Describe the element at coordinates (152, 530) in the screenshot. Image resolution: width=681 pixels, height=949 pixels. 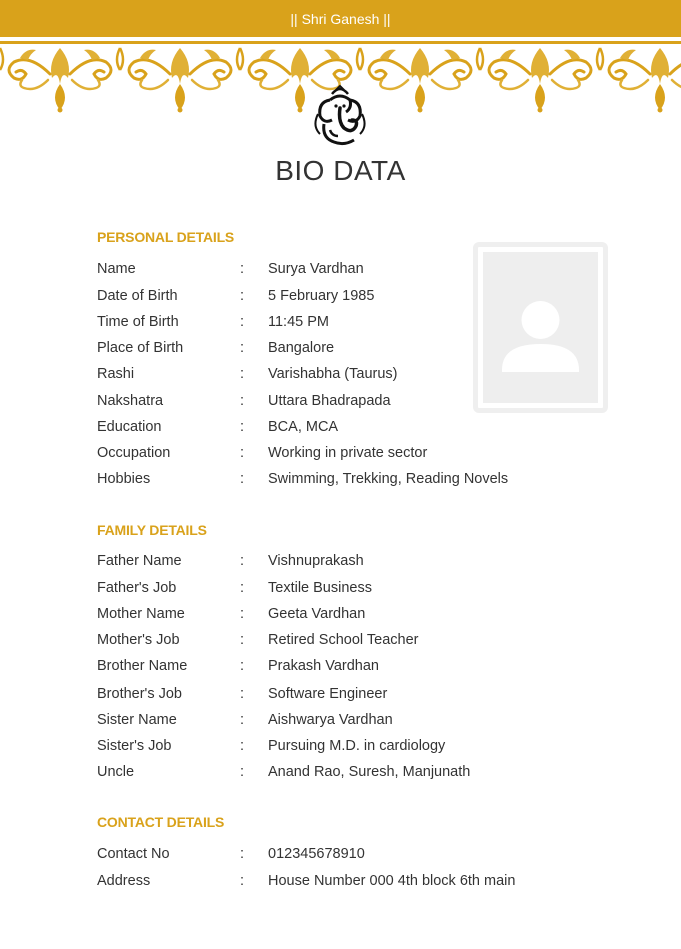
I see `family-details-heading: FAMILY DETAILS` at that location.